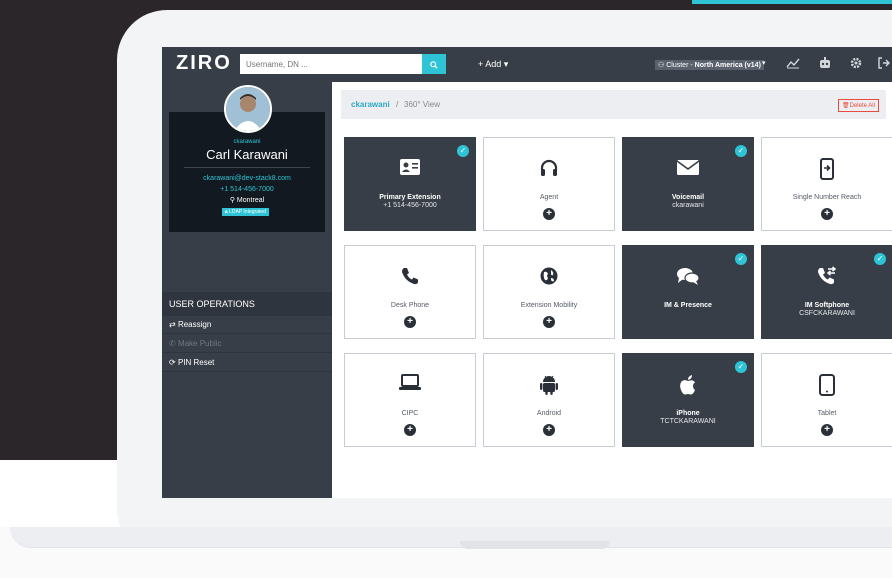 The height and width of the screenshot is (578, 892). Describe the element at coordinates (247, 344) in the screenshot. I see `operation-make-public: ✆ Make Public` at that location.